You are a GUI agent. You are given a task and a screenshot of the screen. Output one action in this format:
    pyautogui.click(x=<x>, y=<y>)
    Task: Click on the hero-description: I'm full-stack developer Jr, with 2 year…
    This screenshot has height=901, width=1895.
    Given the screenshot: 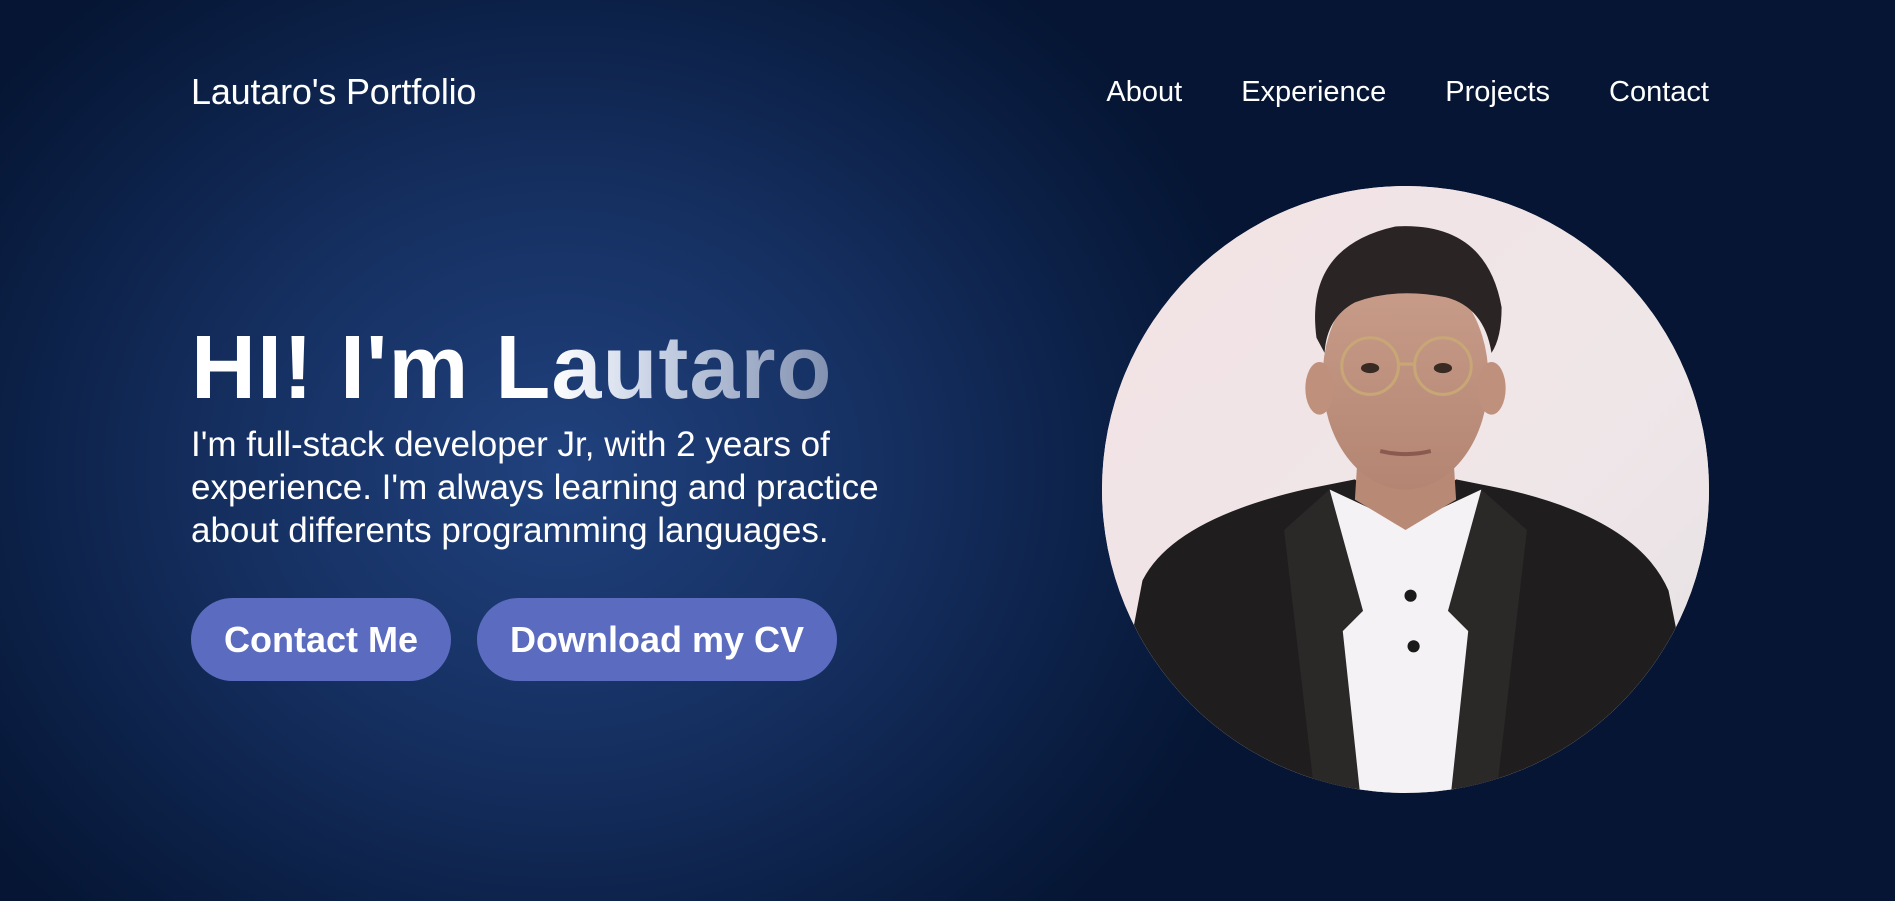 What is the action you would take?
    pyautogui.click(x=535, y=487)
    